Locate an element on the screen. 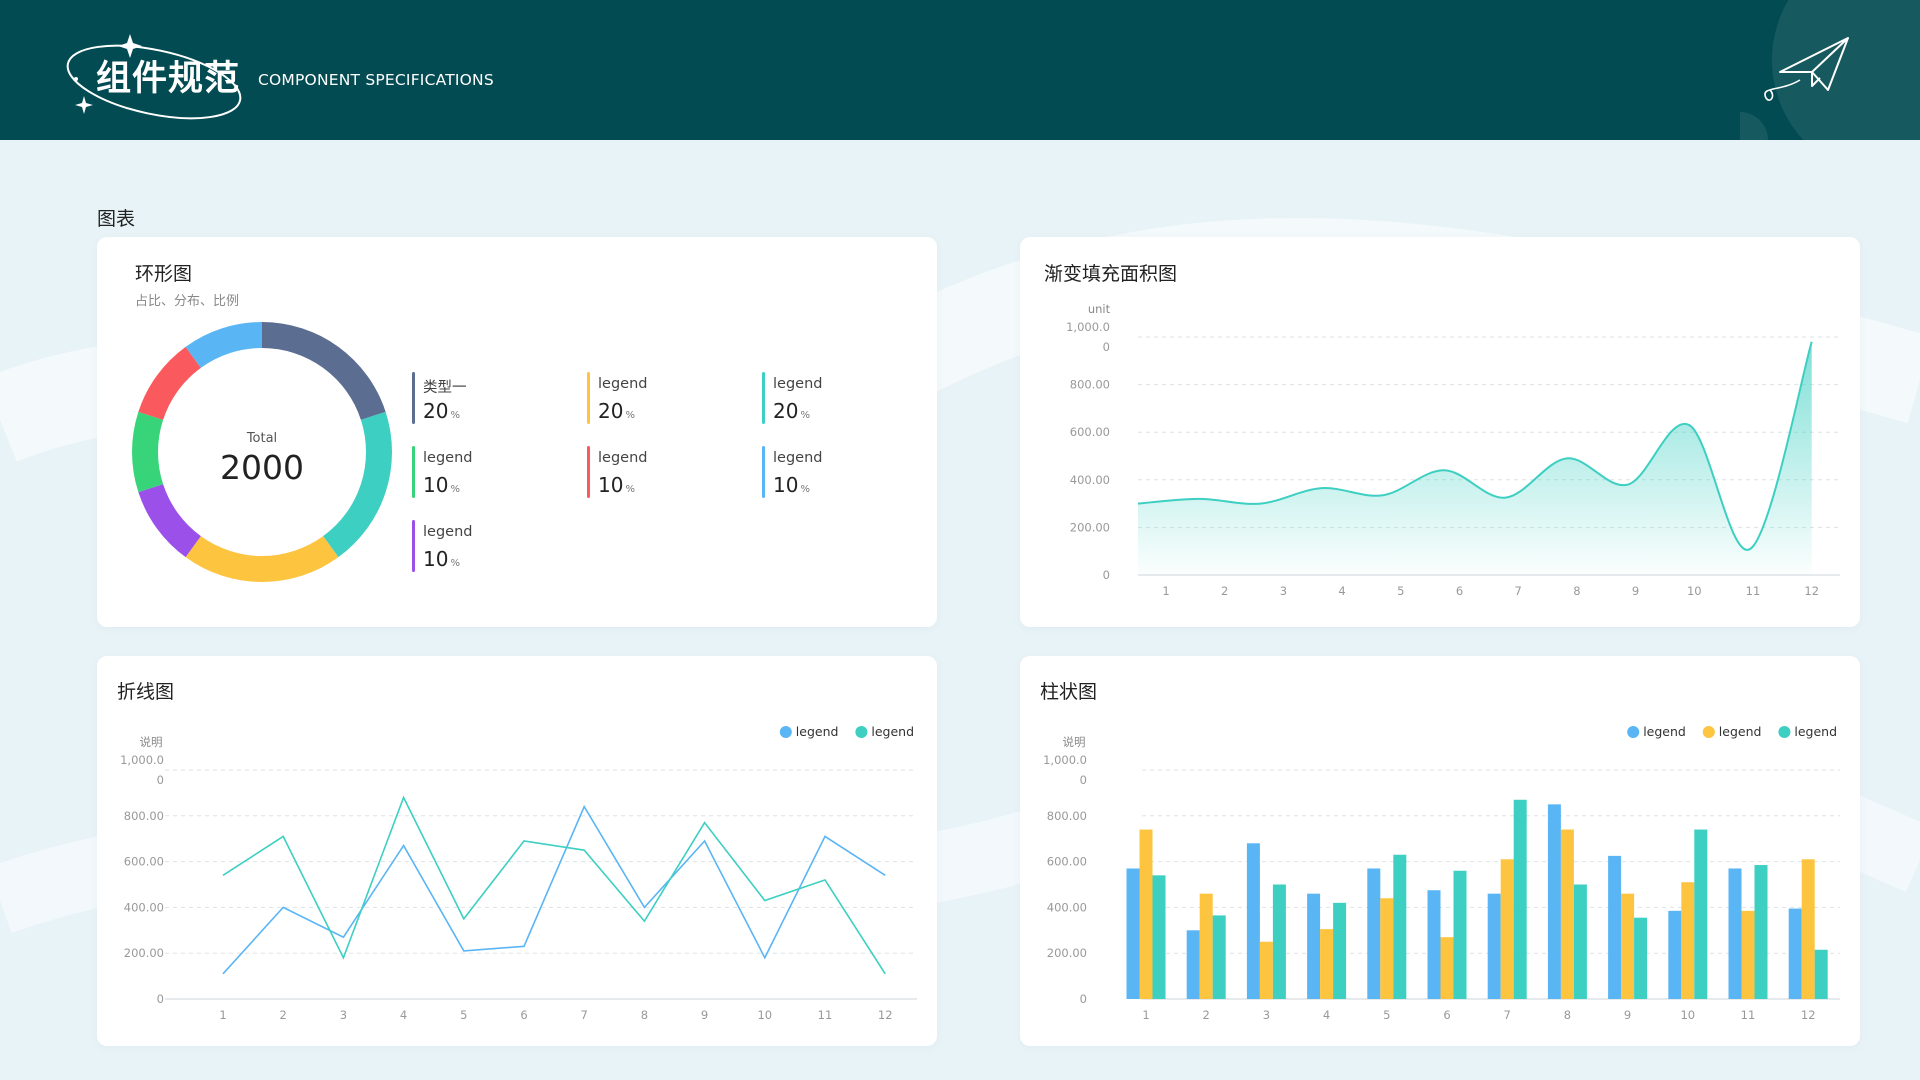 The image size is (1920, 1080). donut-center-value: 2000 is located at coordinates (262, 467).